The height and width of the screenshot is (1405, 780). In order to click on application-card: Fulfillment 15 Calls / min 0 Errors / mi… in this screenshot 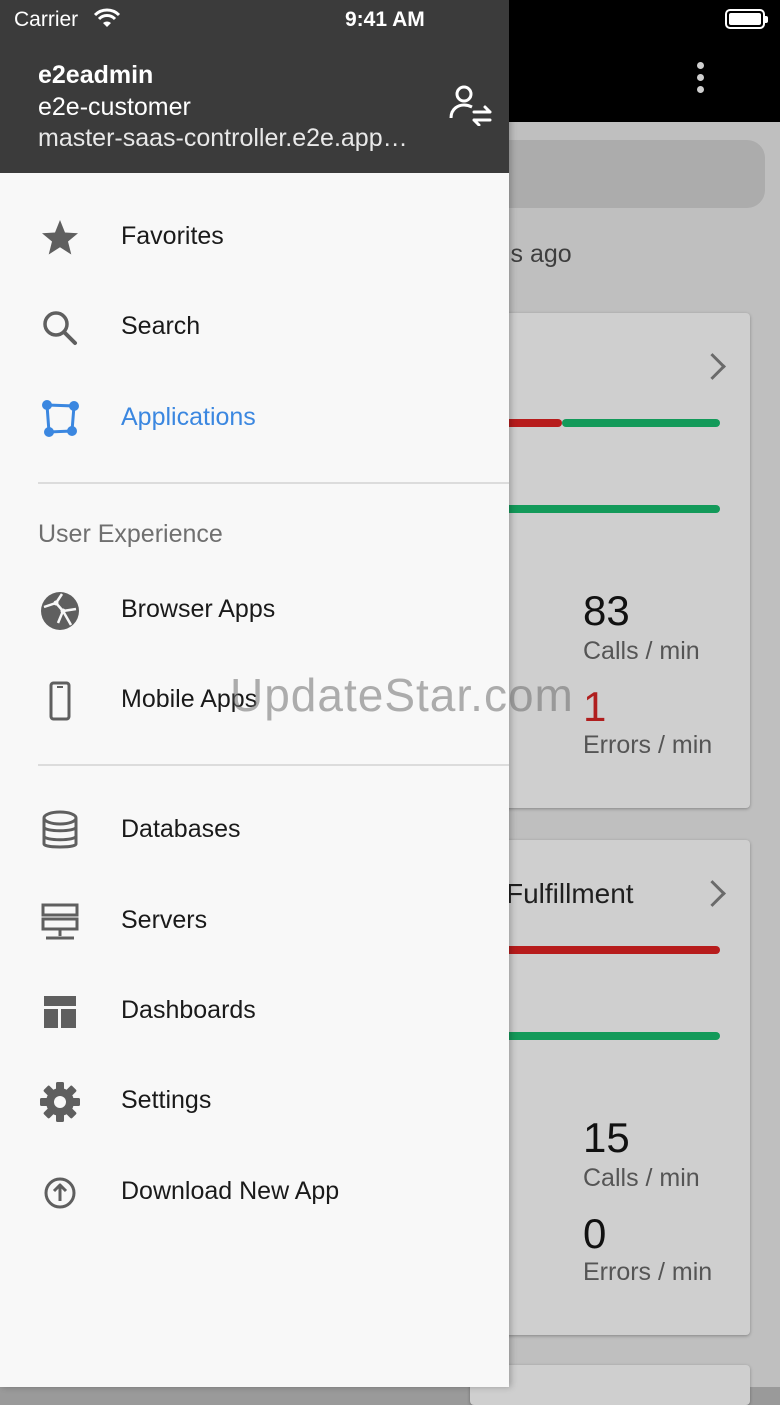, I will do `click(610, 1087)`.